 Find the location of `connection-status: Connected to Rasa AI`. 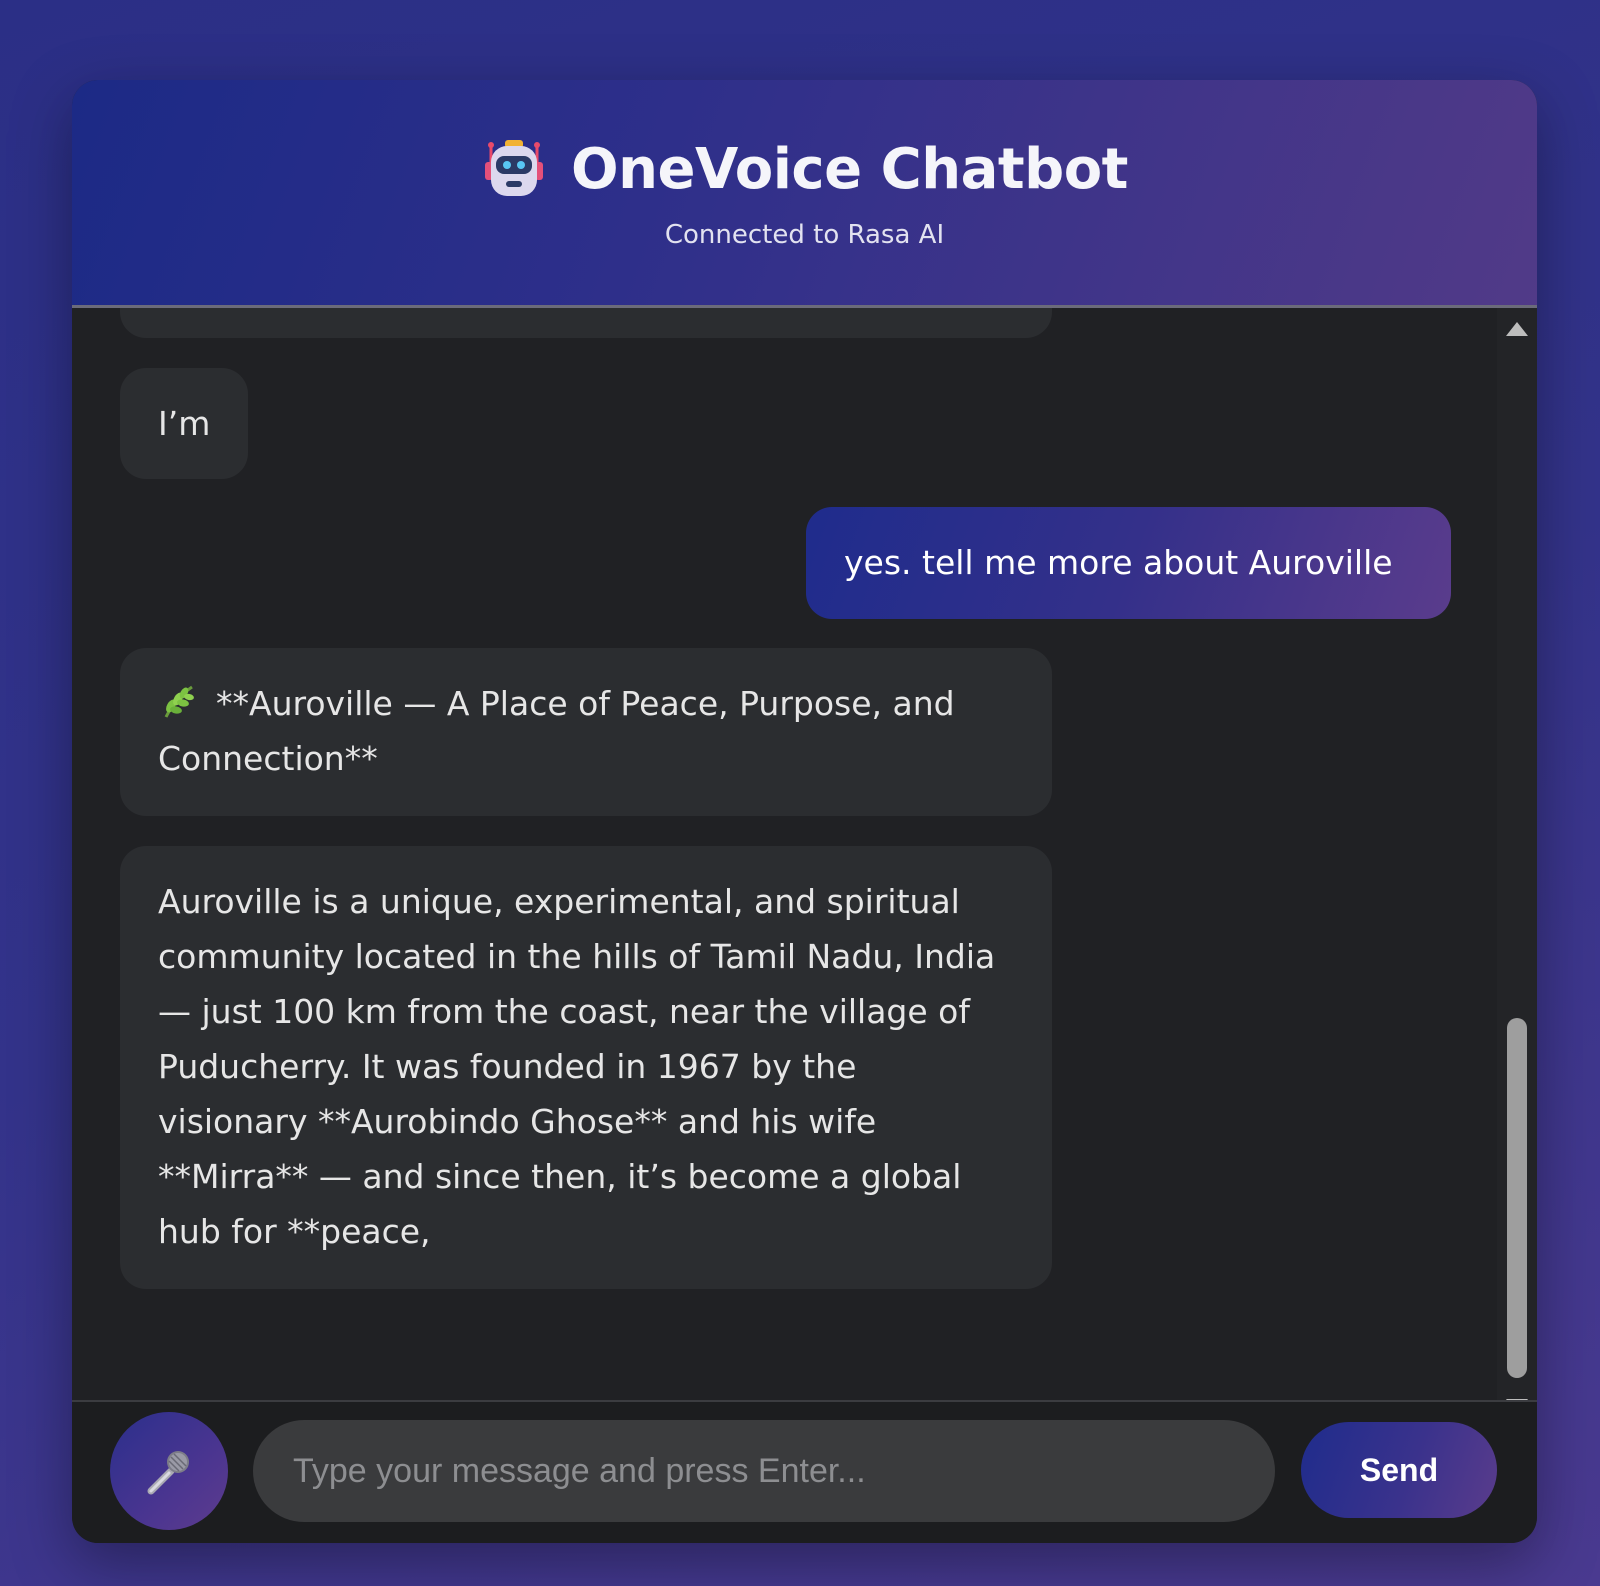

connection-status: Connected to Rasa AI is located at coordinates (804, 235).